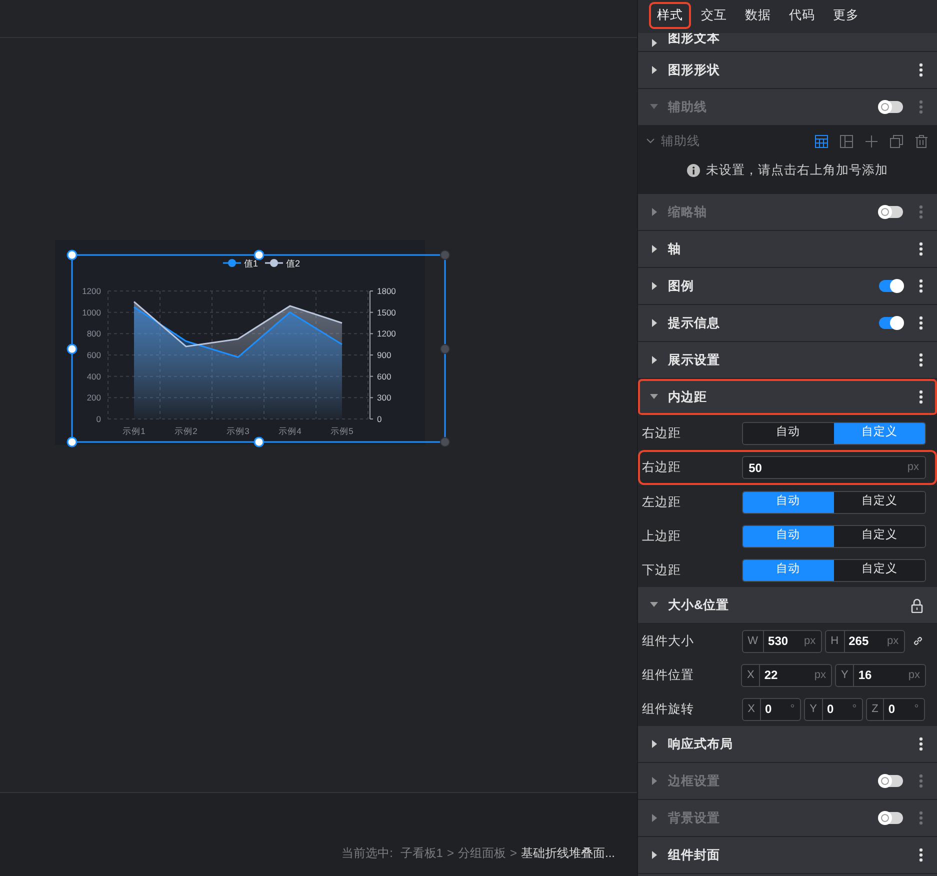 Image resolution: width=937 pixels, height=876 pixels. What do you see at coordinates (386, 312) in the screenshot?
I see `axis-label: 1500` at bounding box center [386, 312].